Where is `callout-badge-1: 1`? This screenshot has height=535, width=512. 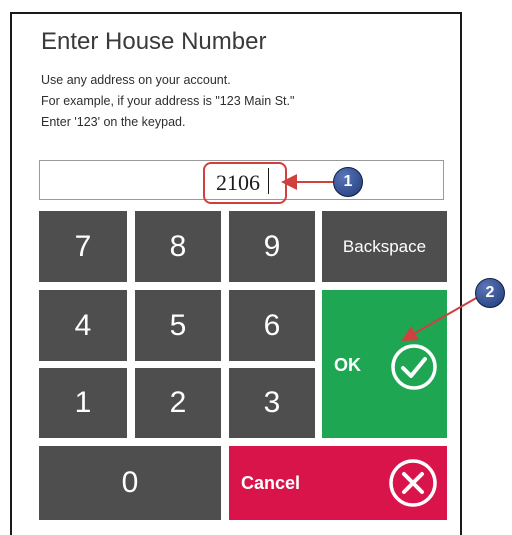 callout-badge-1: 1 is located at coordinates (348, 182).